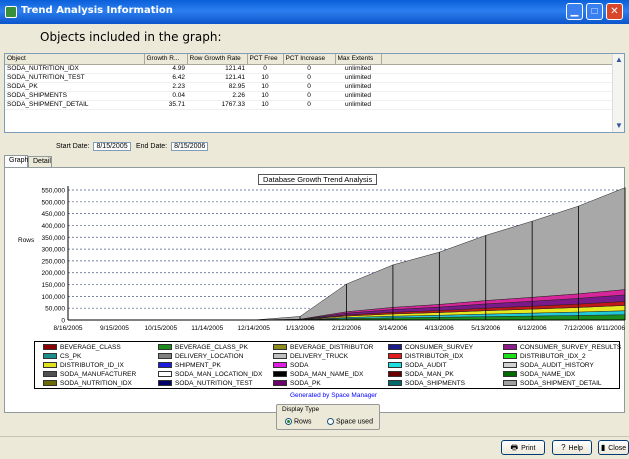 The height and width of the screenshot is (459, 629). I want to click on legend-item: CONSUMER_SURVEY_RESULTS, so click(562, 347).